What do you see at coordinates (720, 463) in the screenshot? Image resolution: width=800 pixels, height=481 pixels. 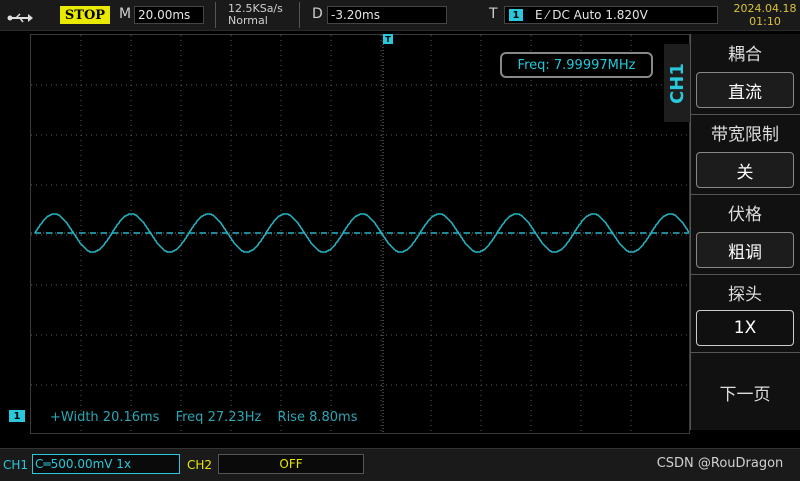 I see `watermark: CSDN @RouDragon` at bounding box center [720, 463].